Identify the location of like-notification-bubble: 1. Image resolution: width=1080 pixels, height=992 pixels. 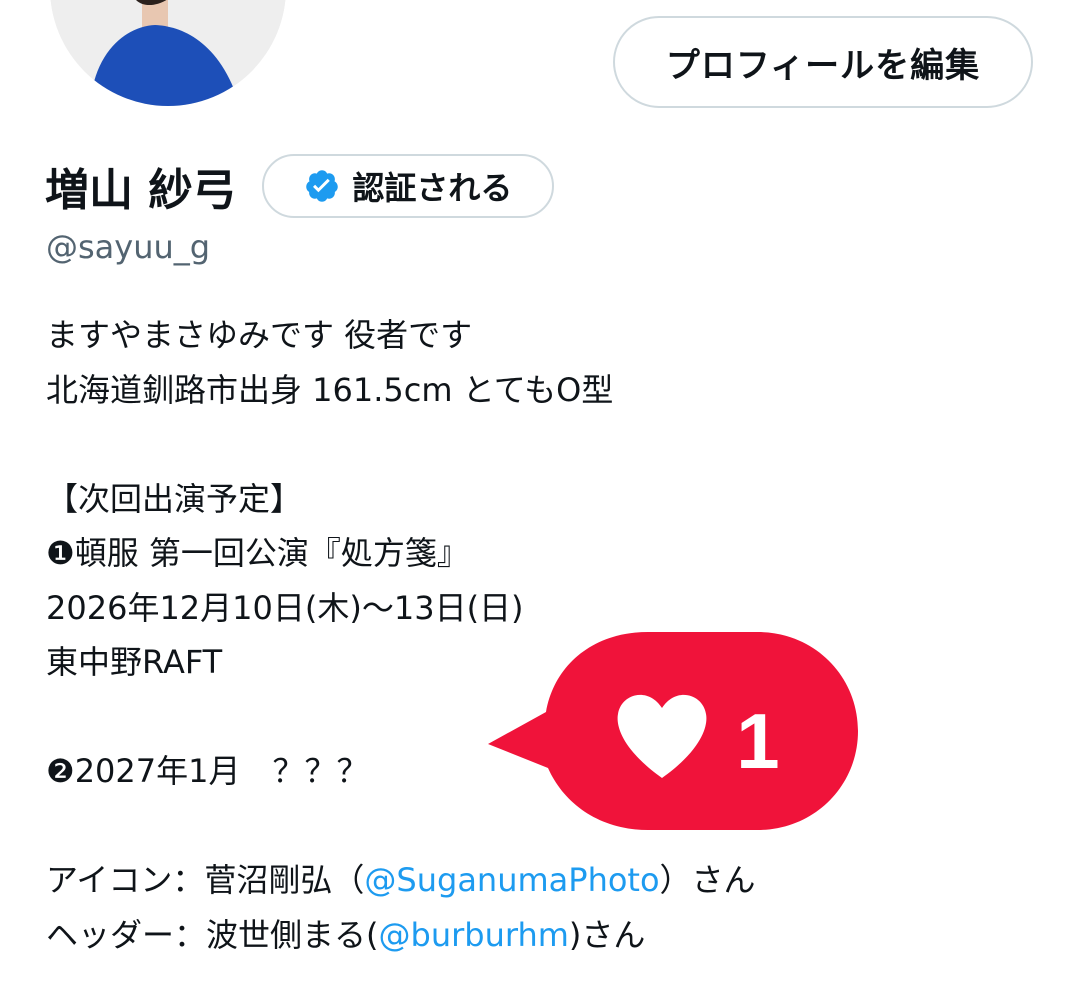
(674, 731).